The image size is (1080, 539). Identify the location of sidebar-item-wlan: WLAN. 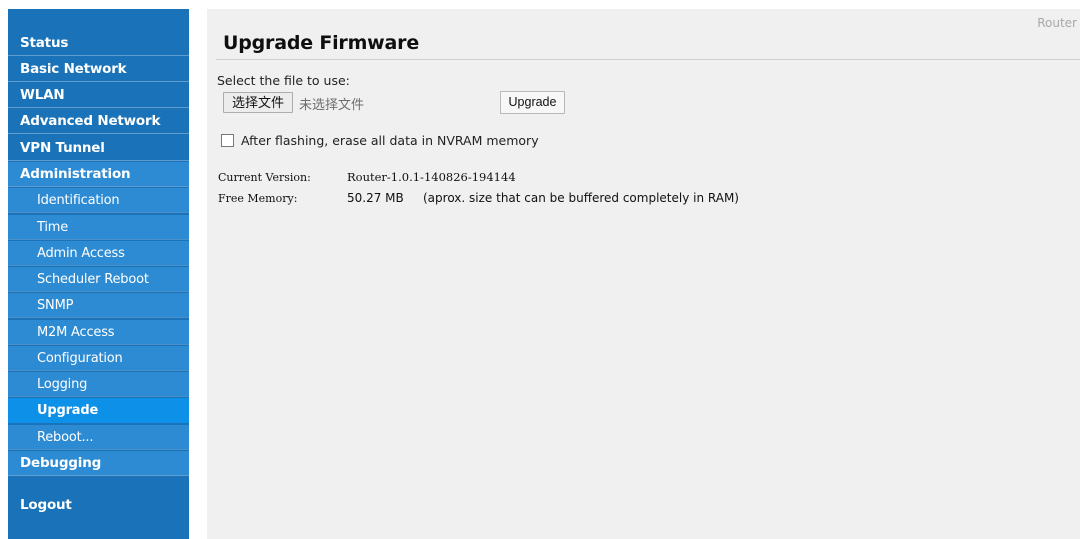
(98, 95).